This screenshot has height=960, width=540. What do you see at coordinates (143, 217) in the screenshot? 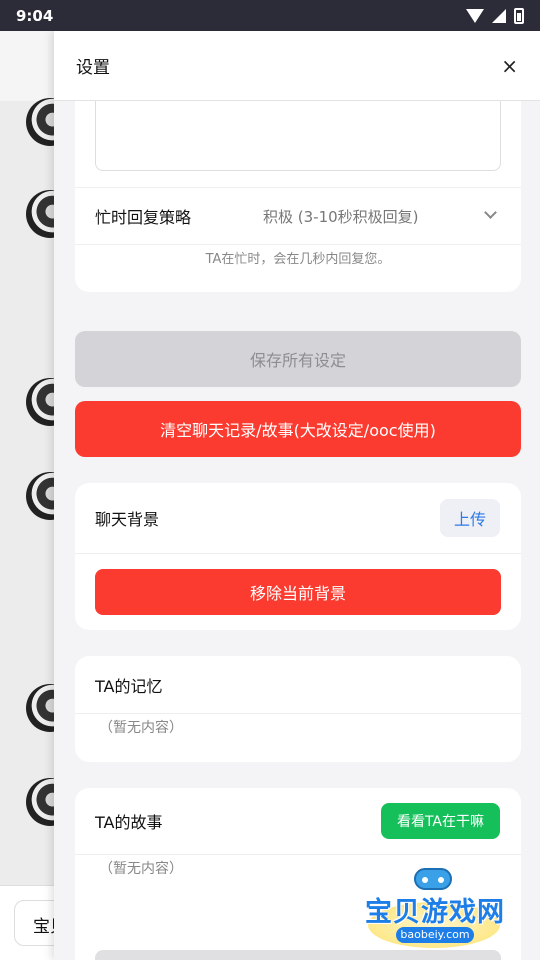
I see `busy-reply-label: 忙时回复策略` at bounding box center [143, 217].